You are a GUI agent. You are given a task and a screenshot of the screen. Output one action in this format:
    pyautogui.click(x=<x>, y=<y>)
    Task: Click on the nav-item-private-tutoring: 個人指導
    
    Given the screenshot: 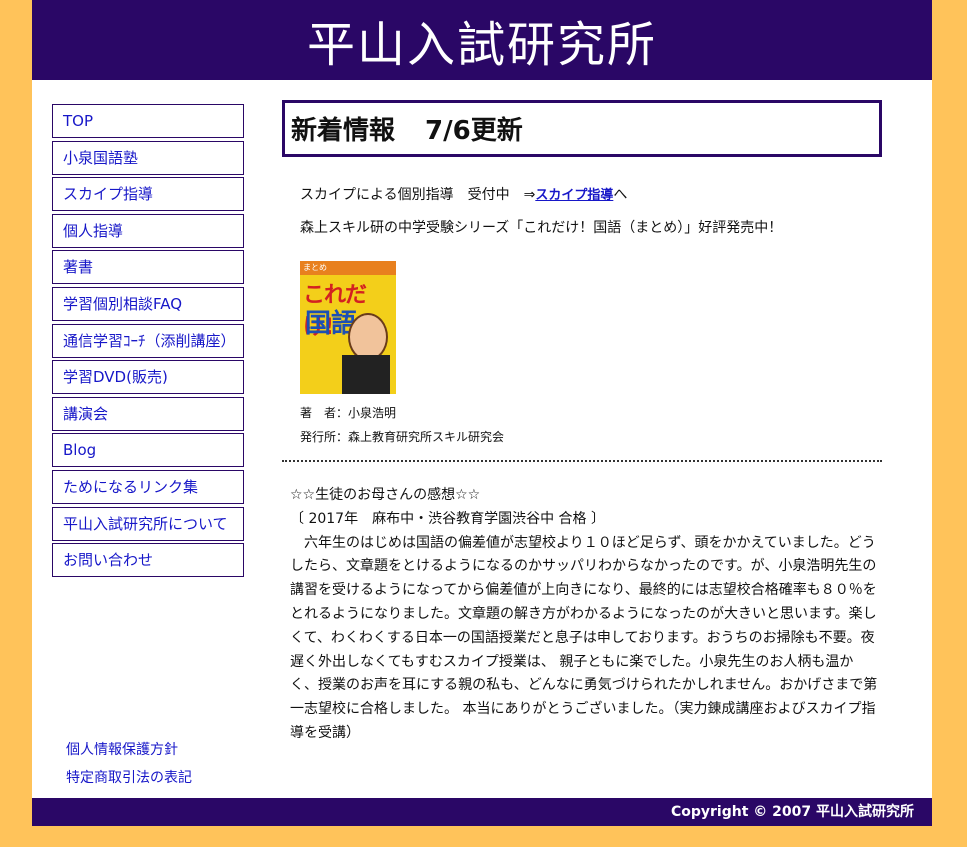 What is the action you would take?
    pyautogui.click(x=148, y=230)
    